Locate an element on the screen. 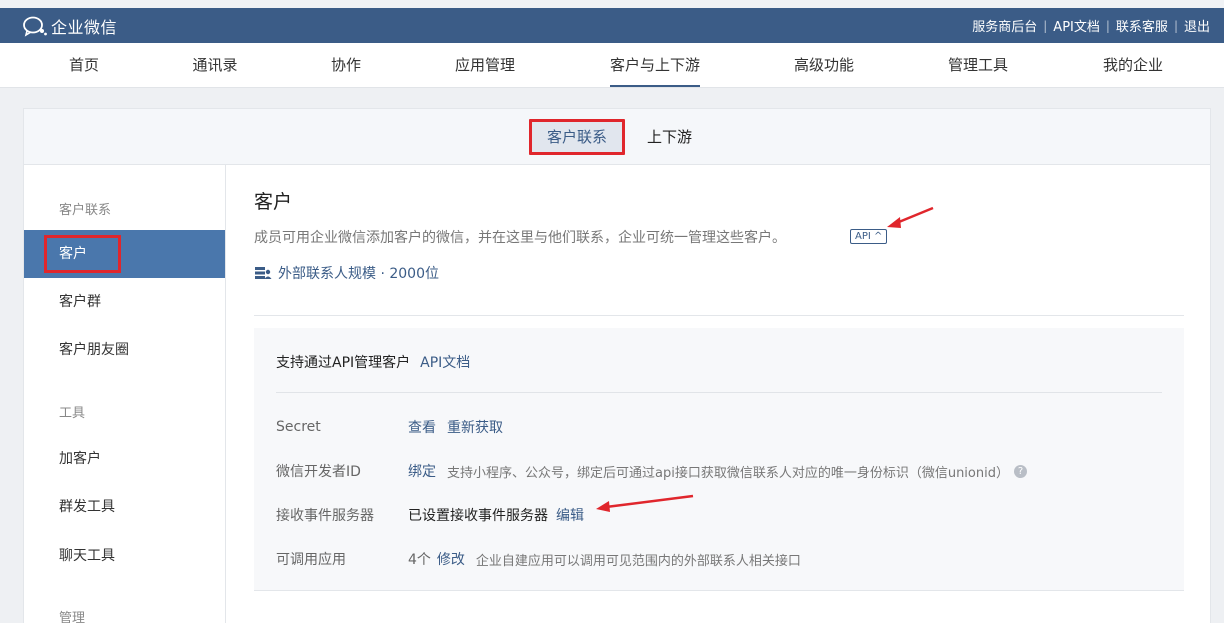  event-server-status: 已设置接收事件服务器 is located at coordinates (478, 516).